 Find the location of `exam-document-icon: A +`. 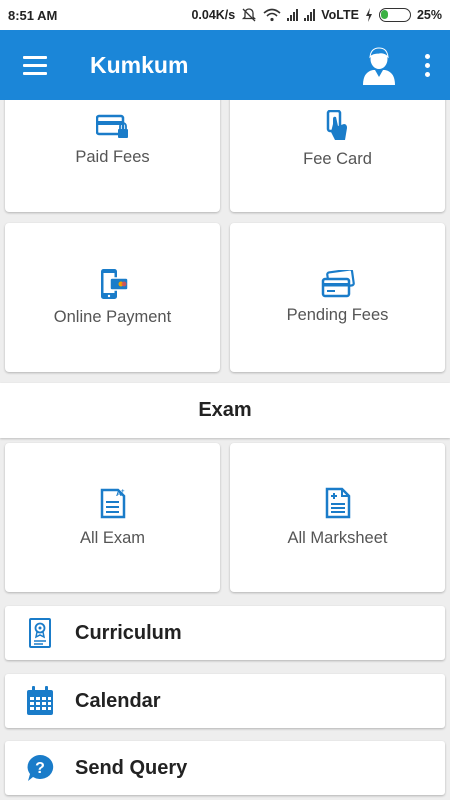

exam-document-icon: A + is located at coordinates (112, 503).